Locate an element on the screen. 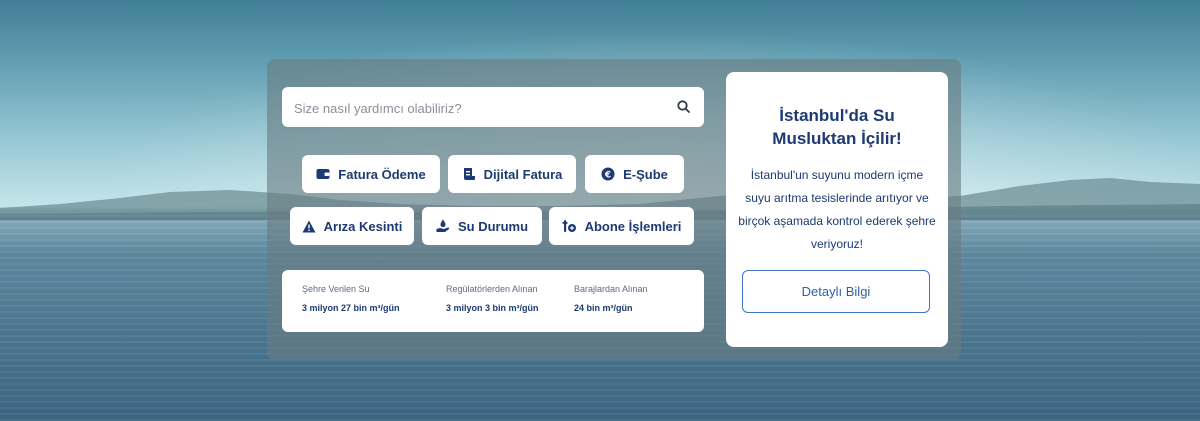 Image resolution: width=1200 pixels, height=421 pixels. fatura-odeme-button: Fatura Ödeme is located at coordinates (371, 174).